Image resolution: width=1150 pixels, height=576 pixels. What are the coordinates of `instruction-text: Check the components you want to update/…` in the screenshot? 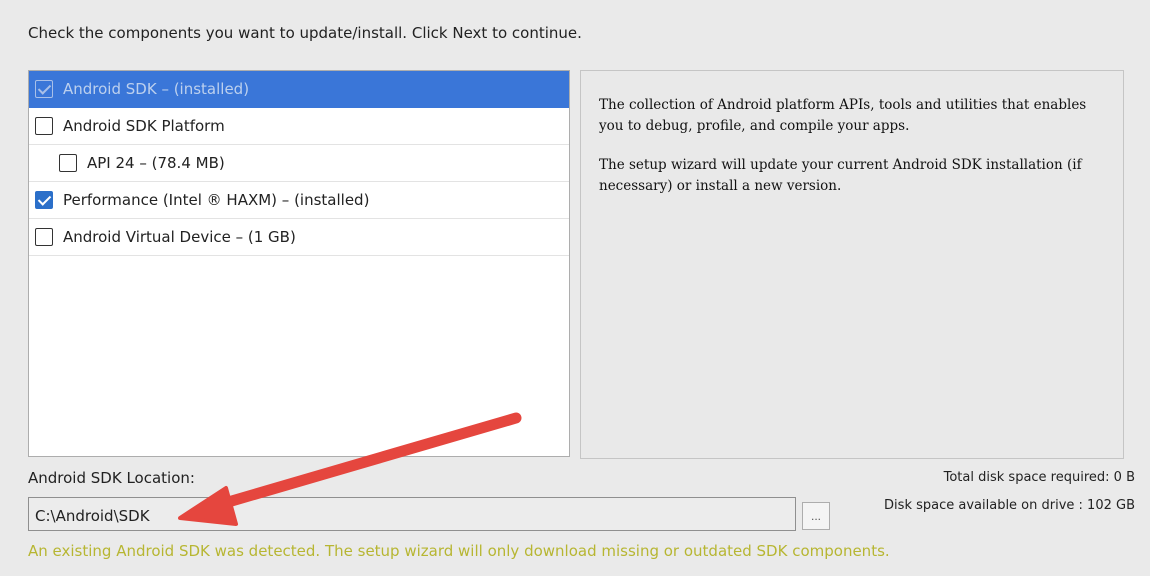 It's located at (305, 33).